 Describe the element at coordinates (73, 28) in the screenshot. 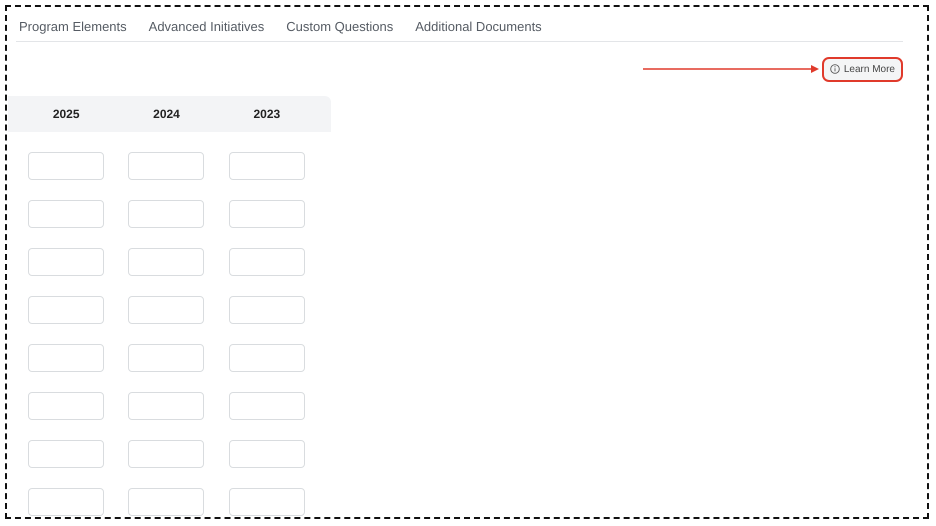

I see `tab: Program Elements` at that location.